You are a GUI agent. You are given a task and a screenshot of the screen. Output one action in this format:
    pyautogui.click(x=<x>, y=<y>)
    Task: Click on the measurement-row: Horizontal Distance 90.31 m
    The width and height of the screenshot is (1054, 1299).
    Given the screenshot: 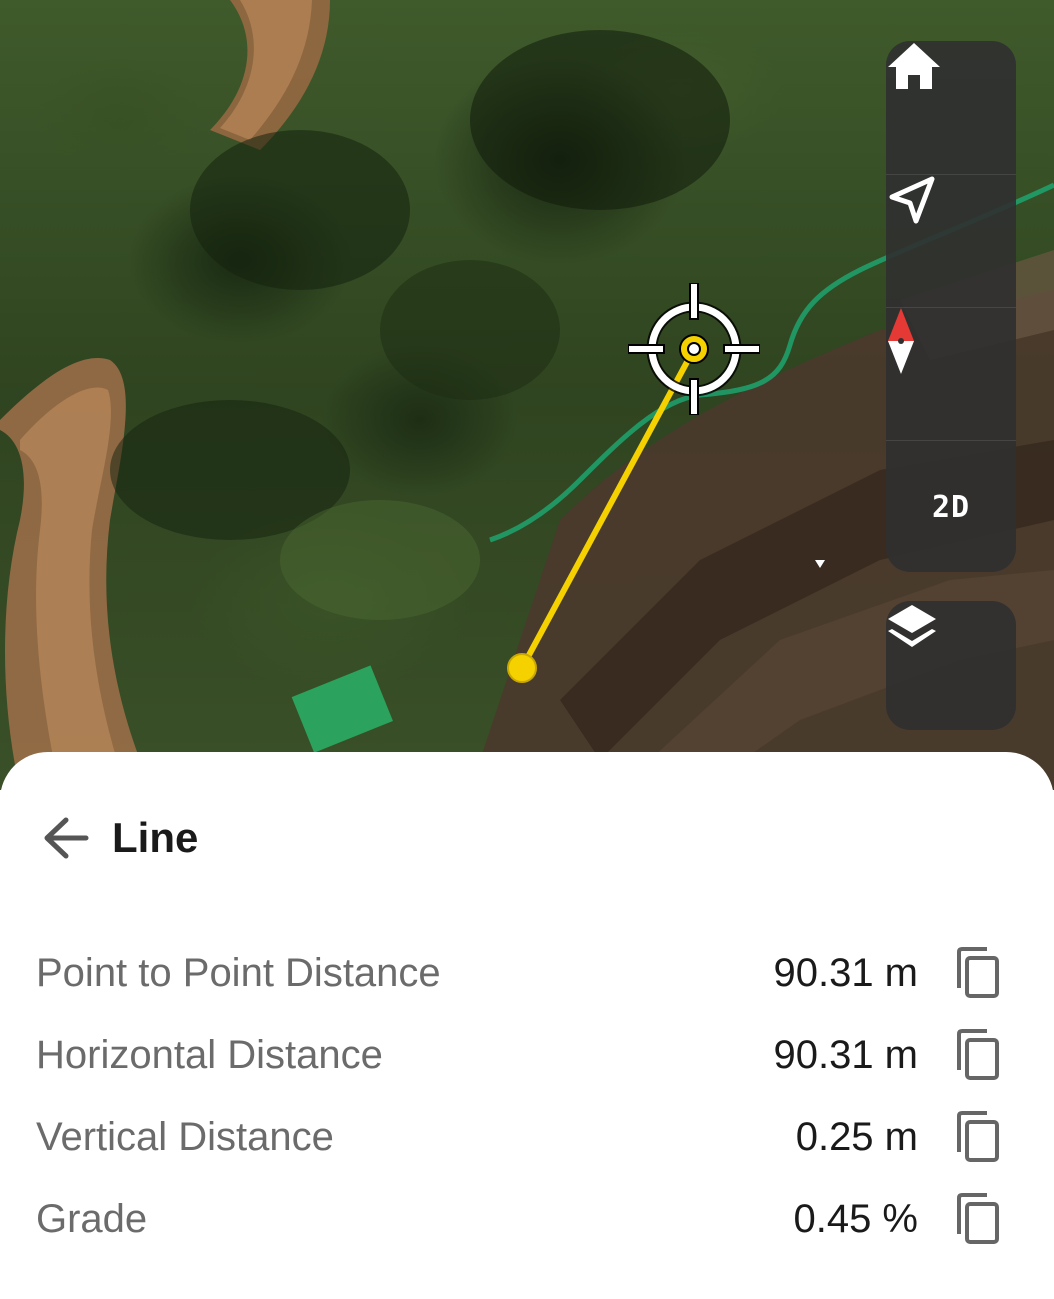 What is the action you would take?
    pyautogui.click(x=521, y=1055)
    